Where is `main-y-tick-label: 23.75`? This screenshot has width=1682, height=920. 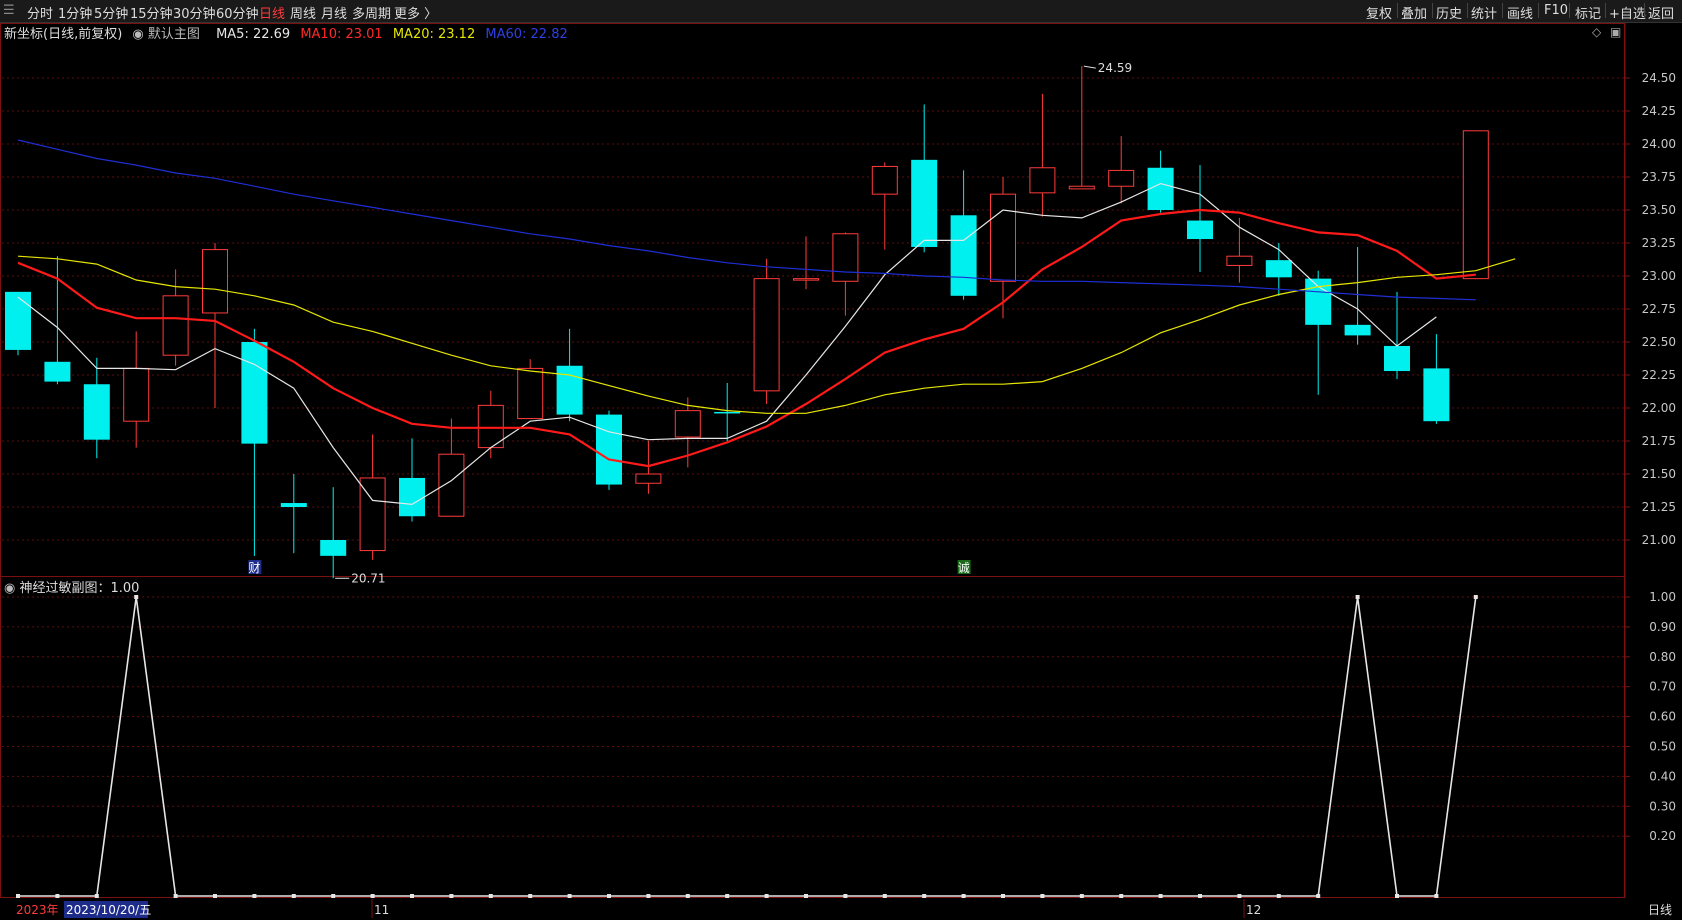 main-y-tick-label: 23.75 is located at coordinates (1659, 177).